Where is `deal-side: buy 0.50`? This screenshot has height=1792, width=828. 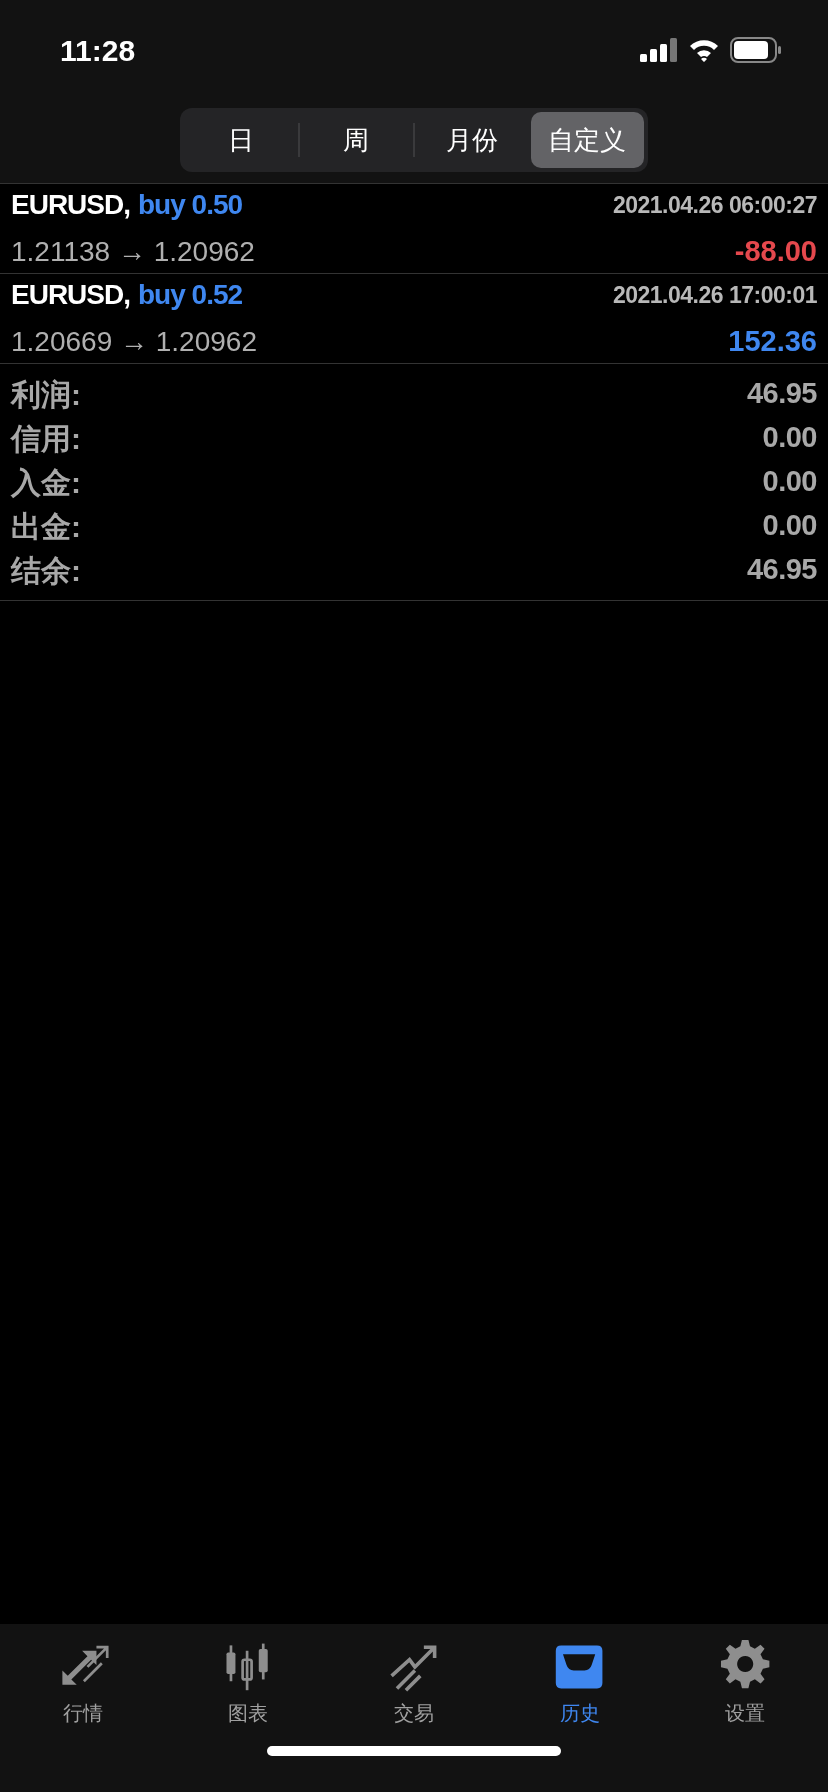
deal-side: buy 0.50 is located at coordinates (190, 204).